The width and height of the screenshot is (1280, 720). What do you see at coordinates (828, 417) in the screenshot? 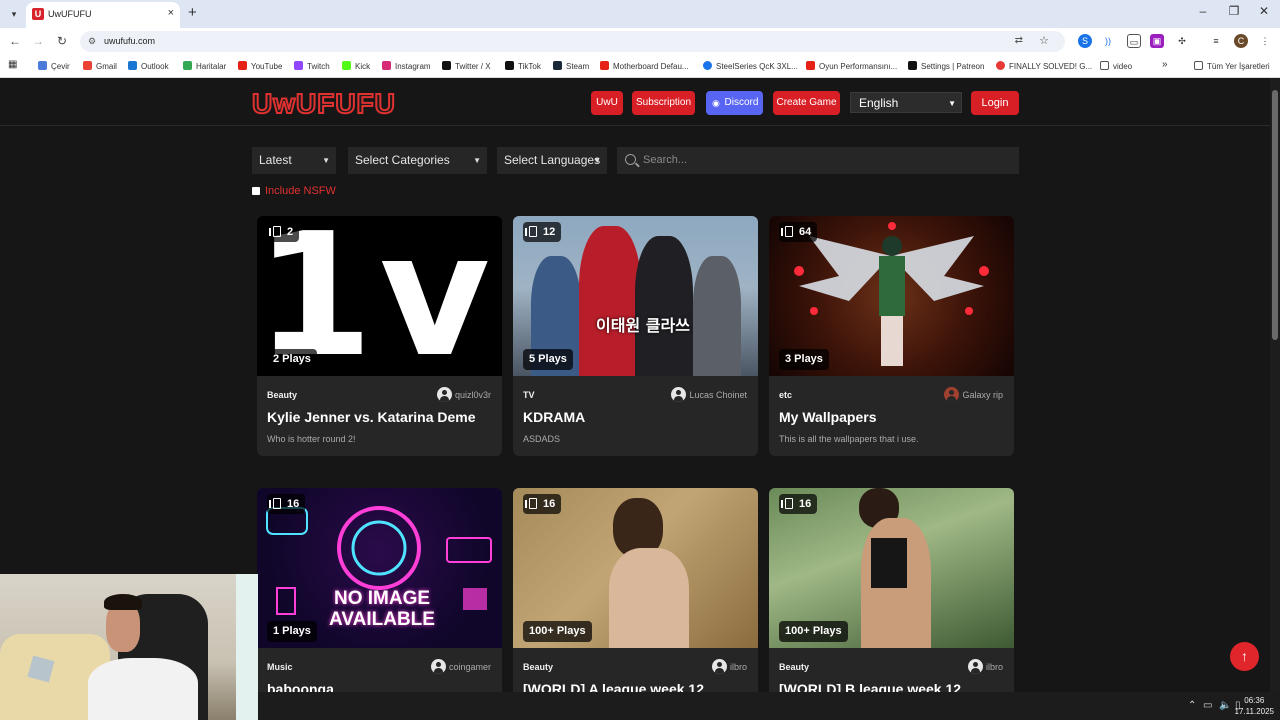
I see `card-title: My Wallpapers` at bounding box center [828, 417].